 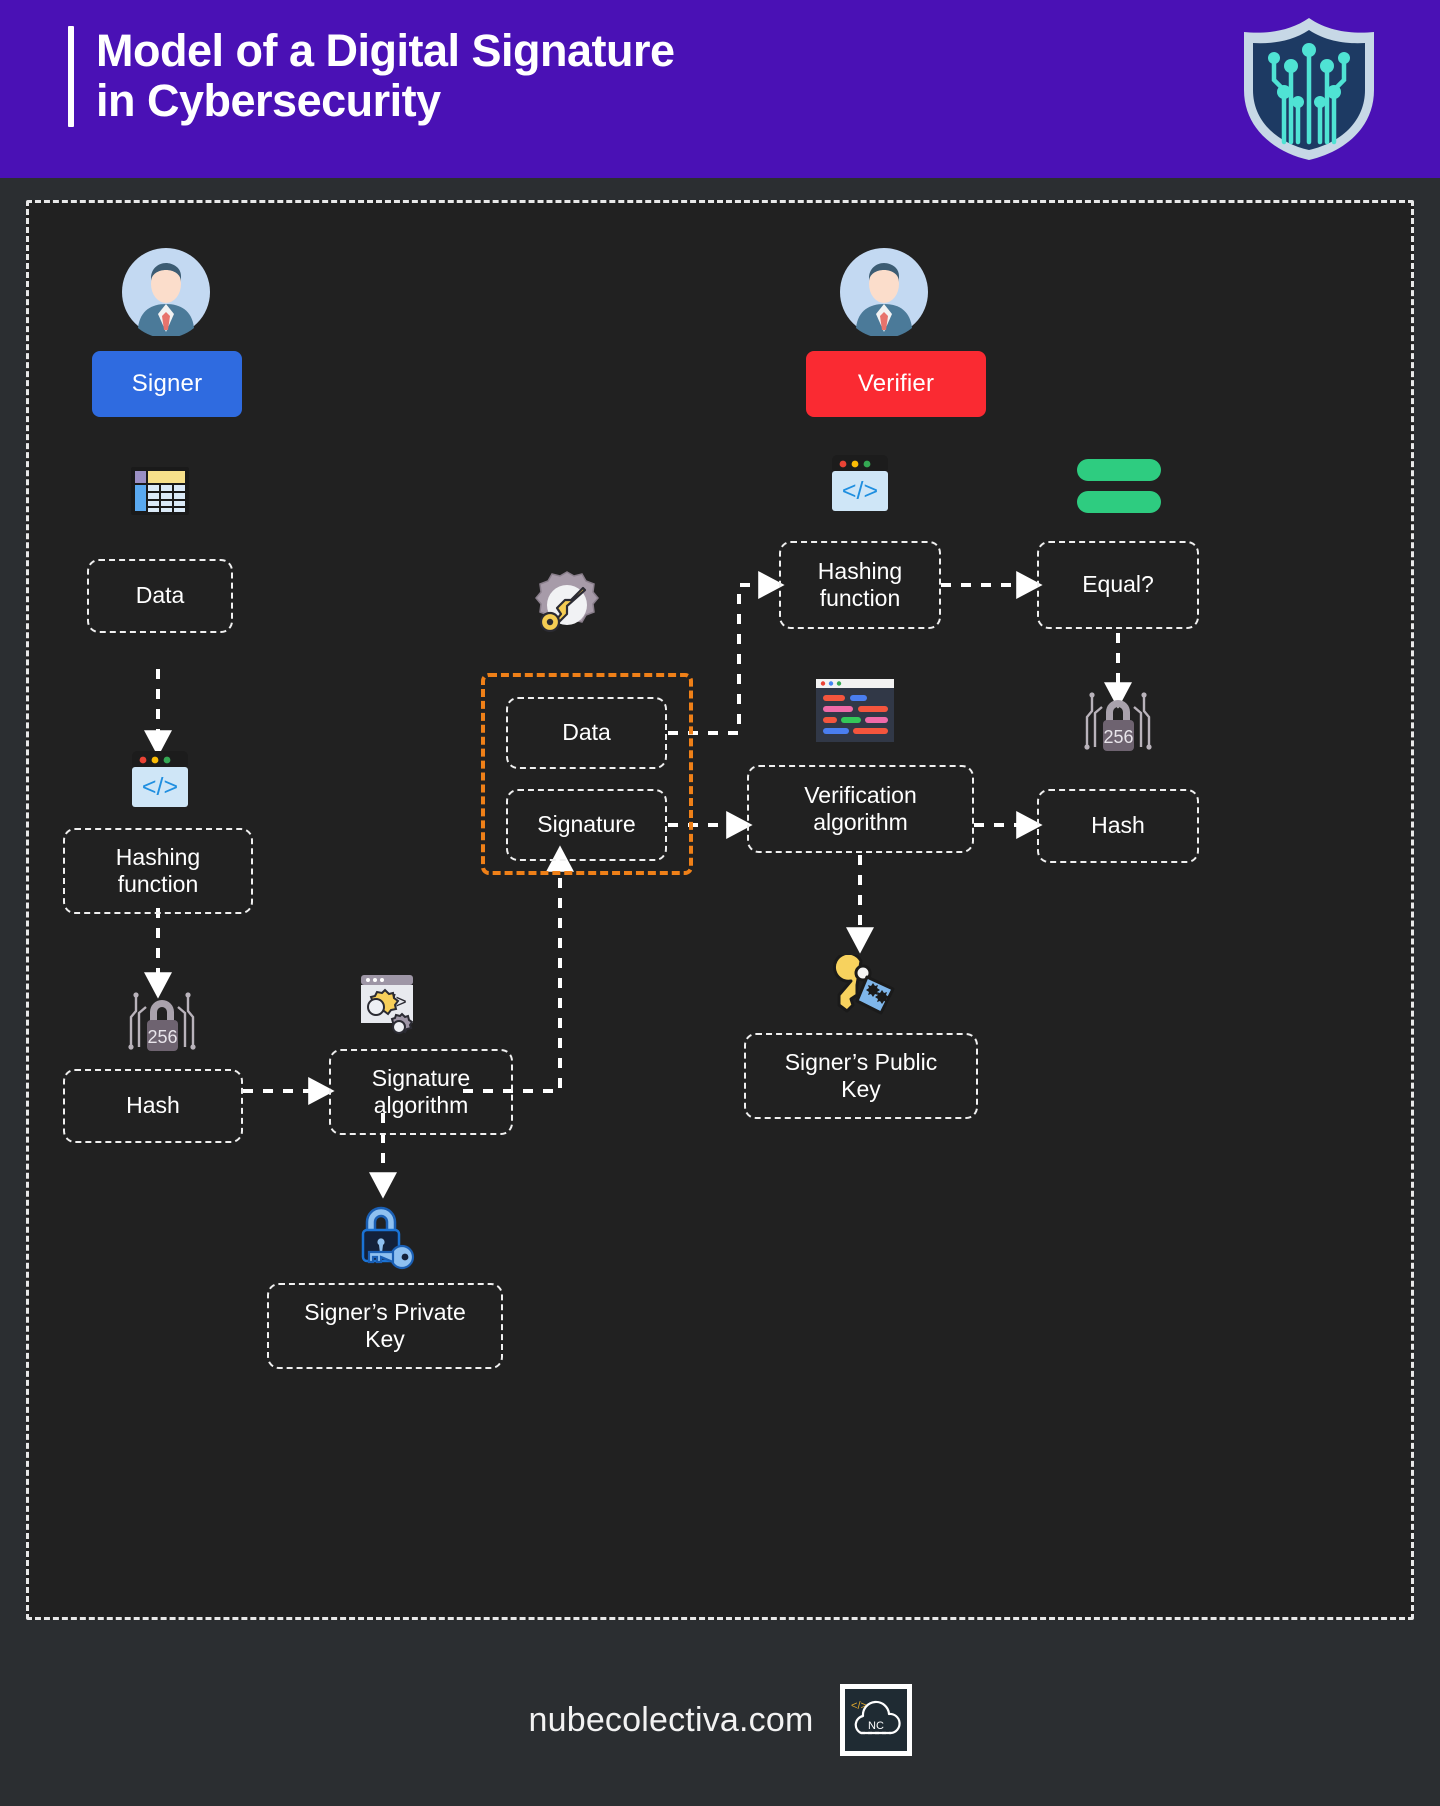 I want to click on spreadsheet-table-icon, so click(x=160, y=492).